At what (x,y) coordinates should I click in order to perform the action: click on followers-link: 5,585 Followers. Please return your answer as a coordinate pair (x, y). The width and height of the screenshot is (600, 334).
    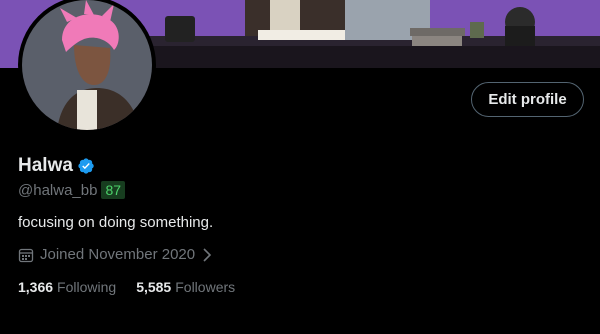
    Looking at the image, I should click on (185, 287).